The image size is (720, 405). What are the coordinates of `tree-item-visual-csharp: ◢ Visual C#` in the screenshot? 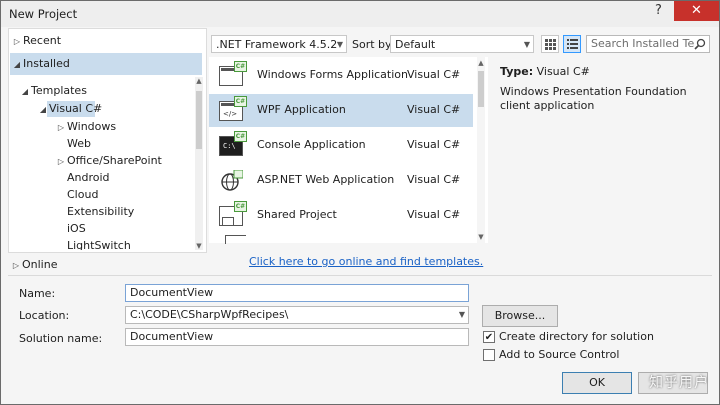 It's located at (69, 109).